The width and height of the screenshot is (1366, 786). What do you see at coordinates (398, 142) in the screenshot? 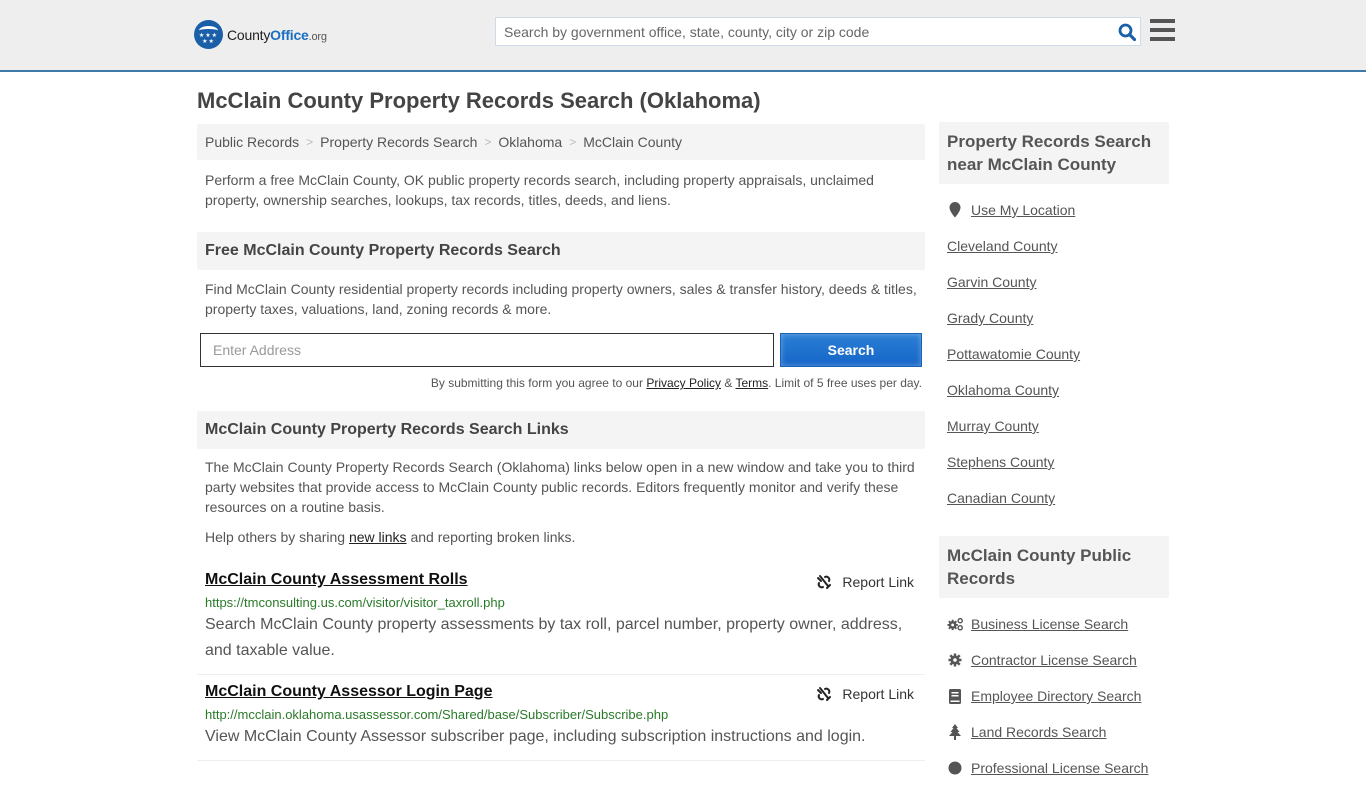
I see `breadcrumb-property-records-search: Property Records Search` at bounding box center [398, 142].